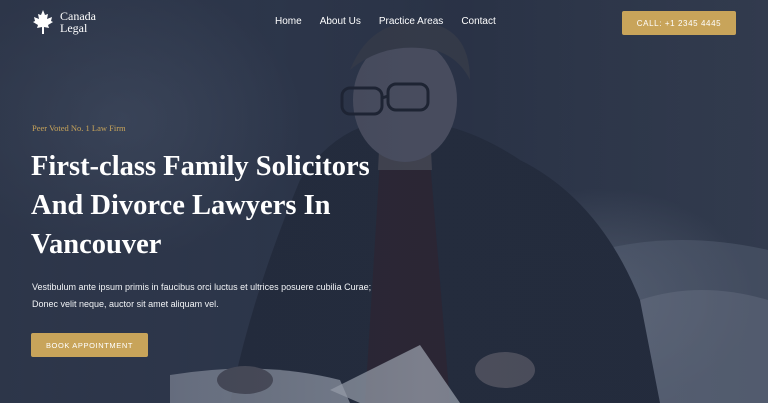  Describe the element at coordinates (679, 23) in the screenshot. I see `call-button: CALL: +1 2345 4445` at that location.